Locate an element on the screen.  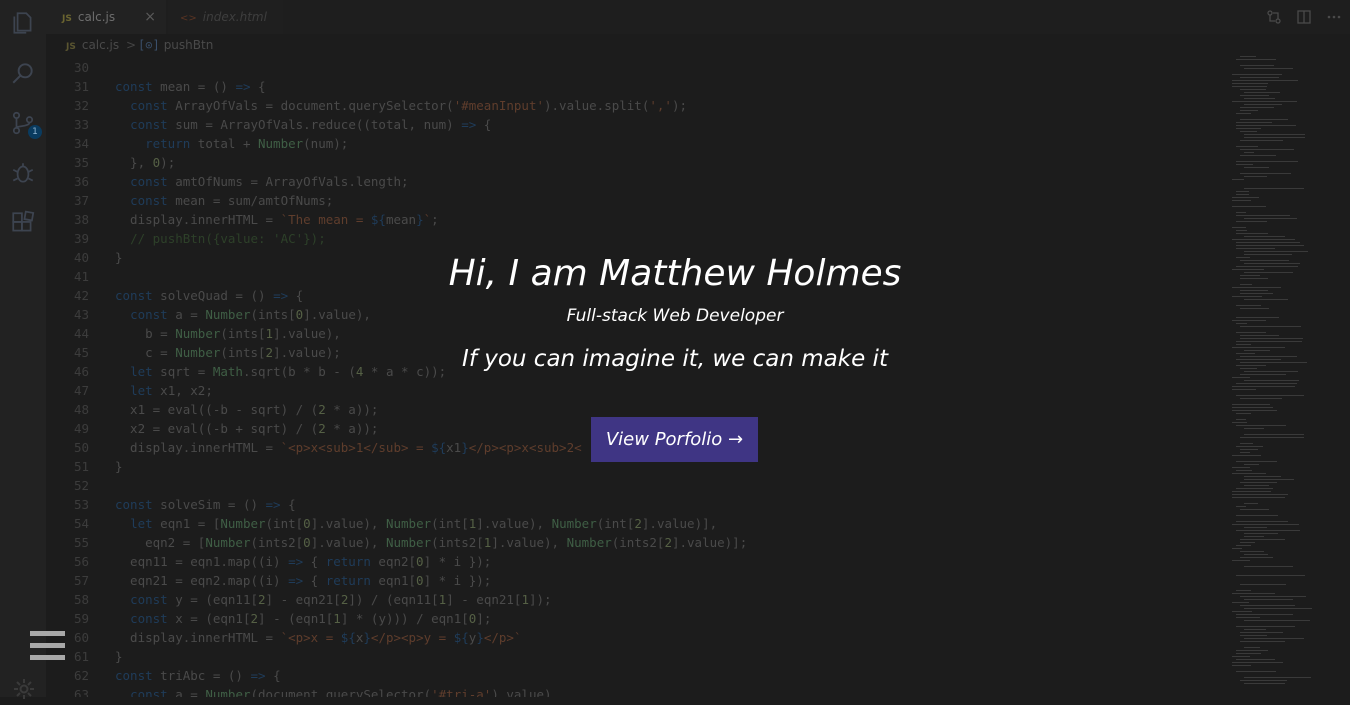
hamburger-menu-button is located at coordinates (47, 645).